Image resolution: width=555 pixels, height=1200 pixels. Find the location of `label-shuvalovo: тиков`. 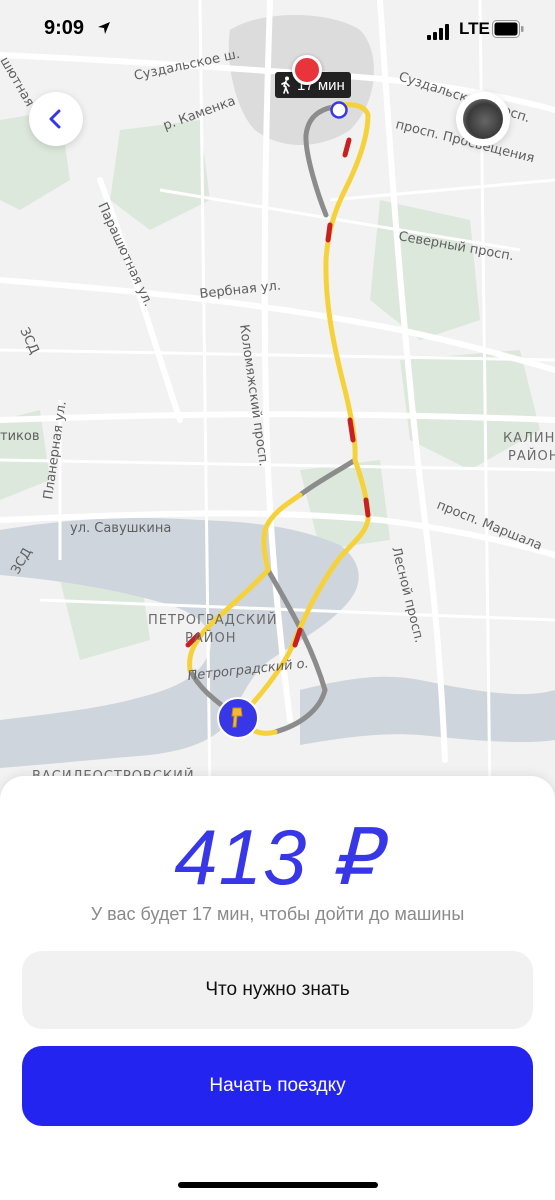

label-shuvalovo: тиков is located at coordinates (20, 436).